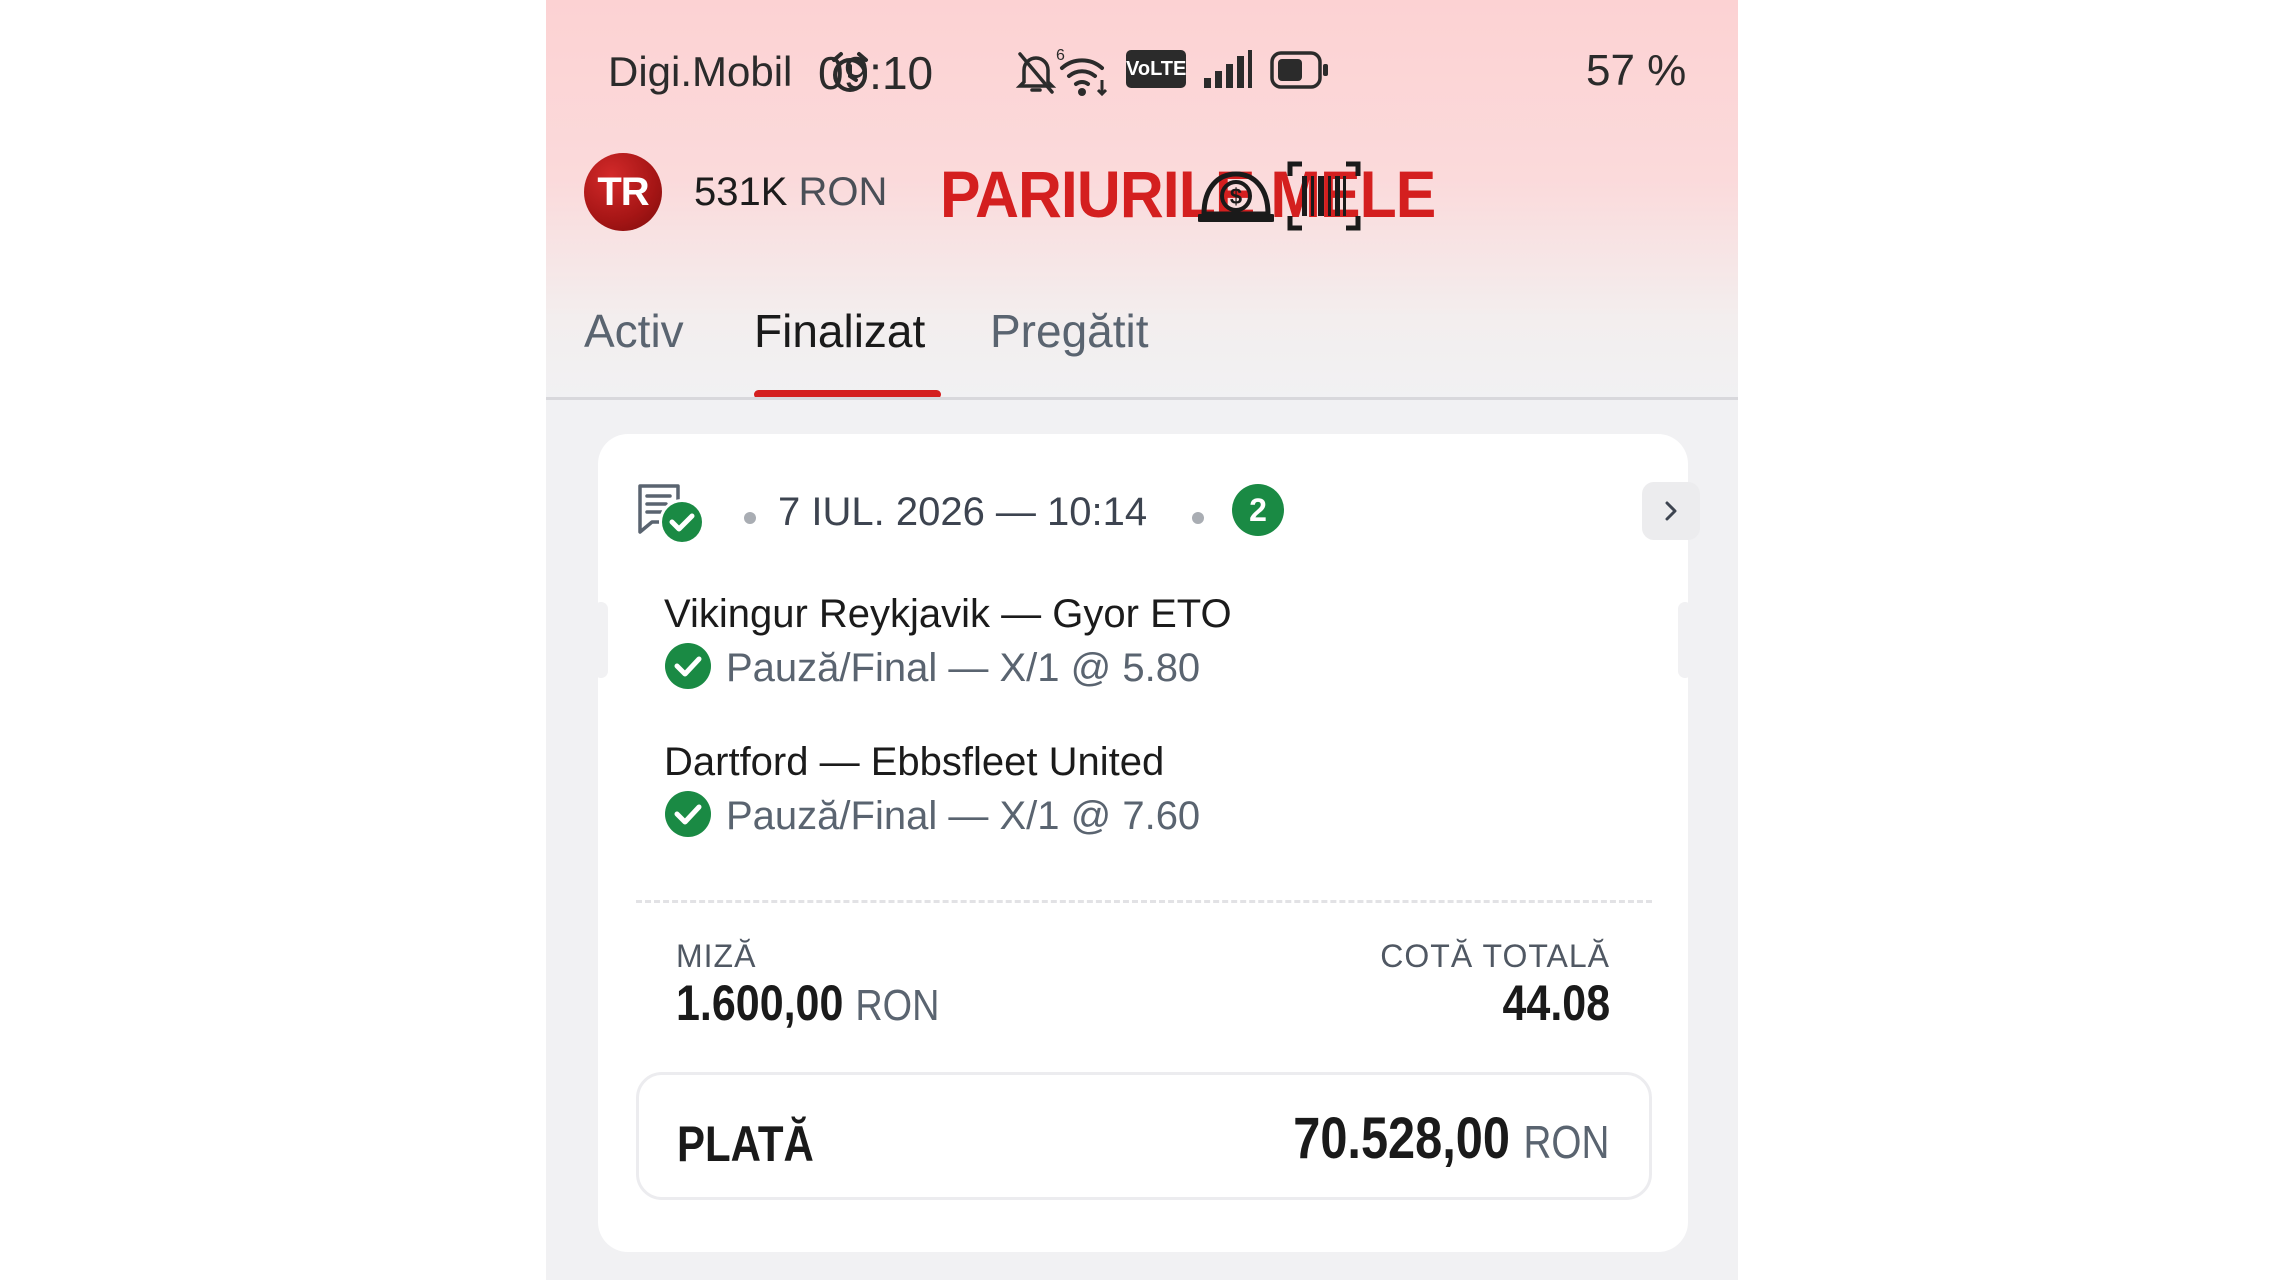 The height and width of the screenshot is (1280, 2276). Describe the element at coordinates (1566, 1142) in the screenshot. I see `payout-currency: RON` at that location.